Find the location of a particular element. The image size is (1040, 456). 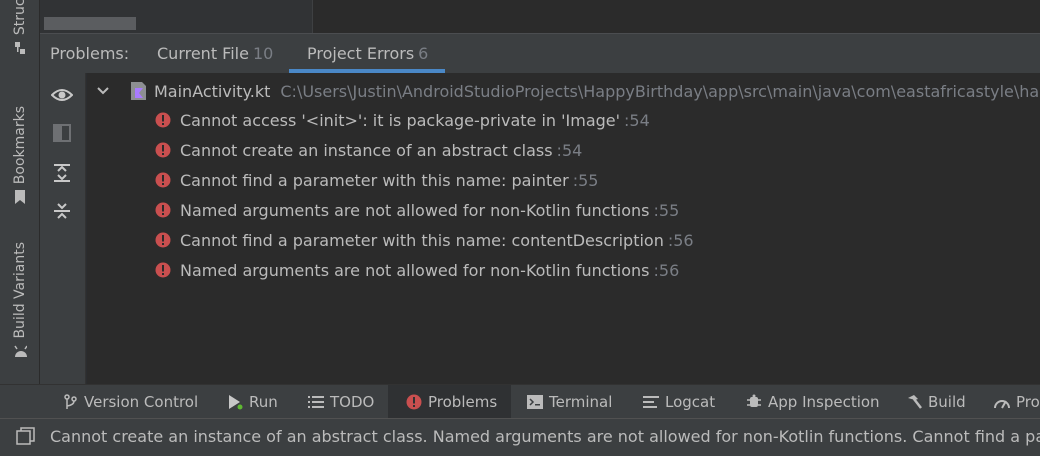

bookmark-icon is located at coordinates (20, 197).